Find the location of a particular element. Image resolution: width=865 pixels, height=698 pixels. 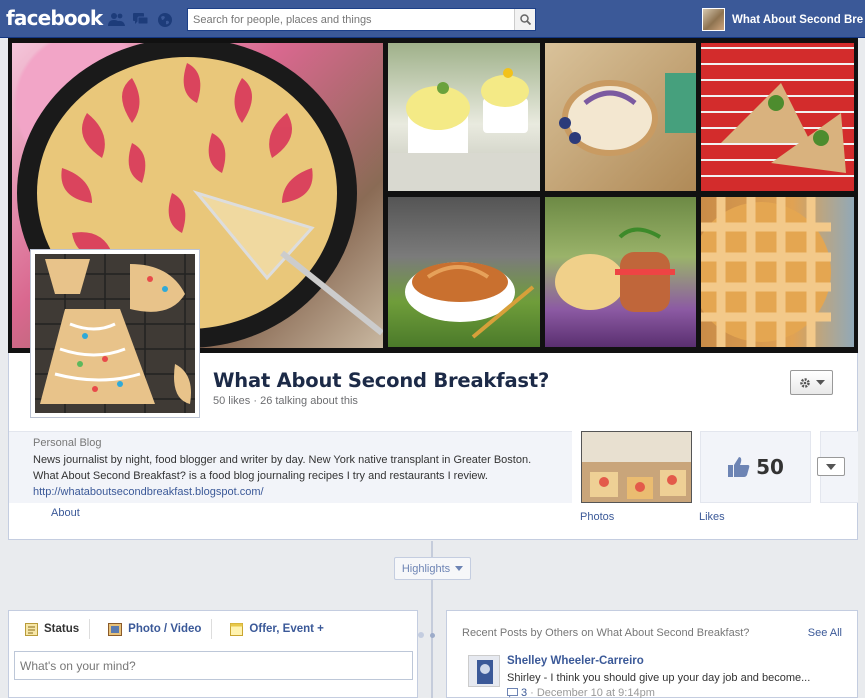

current-user: What About Second Bre is located at coordinates (782, 19).